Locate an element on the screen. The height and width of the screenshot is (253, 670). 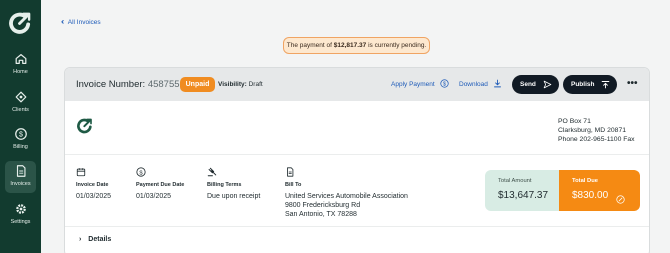
document-icon is located at coordinates (290, 172).